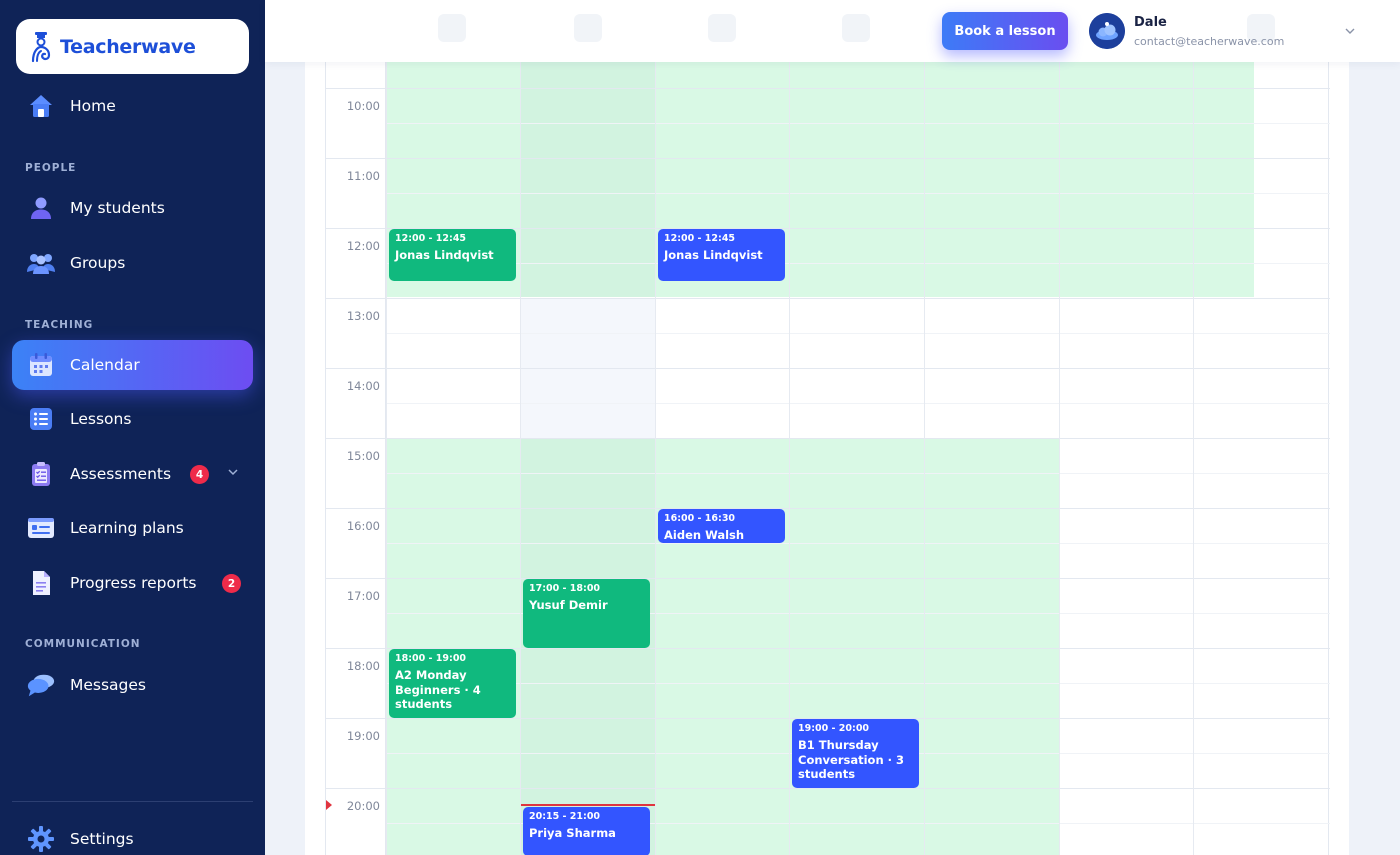 Image resolution: width=1400 pixels, height=855 pixels. I want to click on assessments-count-badge: 4, so click(199, 474).